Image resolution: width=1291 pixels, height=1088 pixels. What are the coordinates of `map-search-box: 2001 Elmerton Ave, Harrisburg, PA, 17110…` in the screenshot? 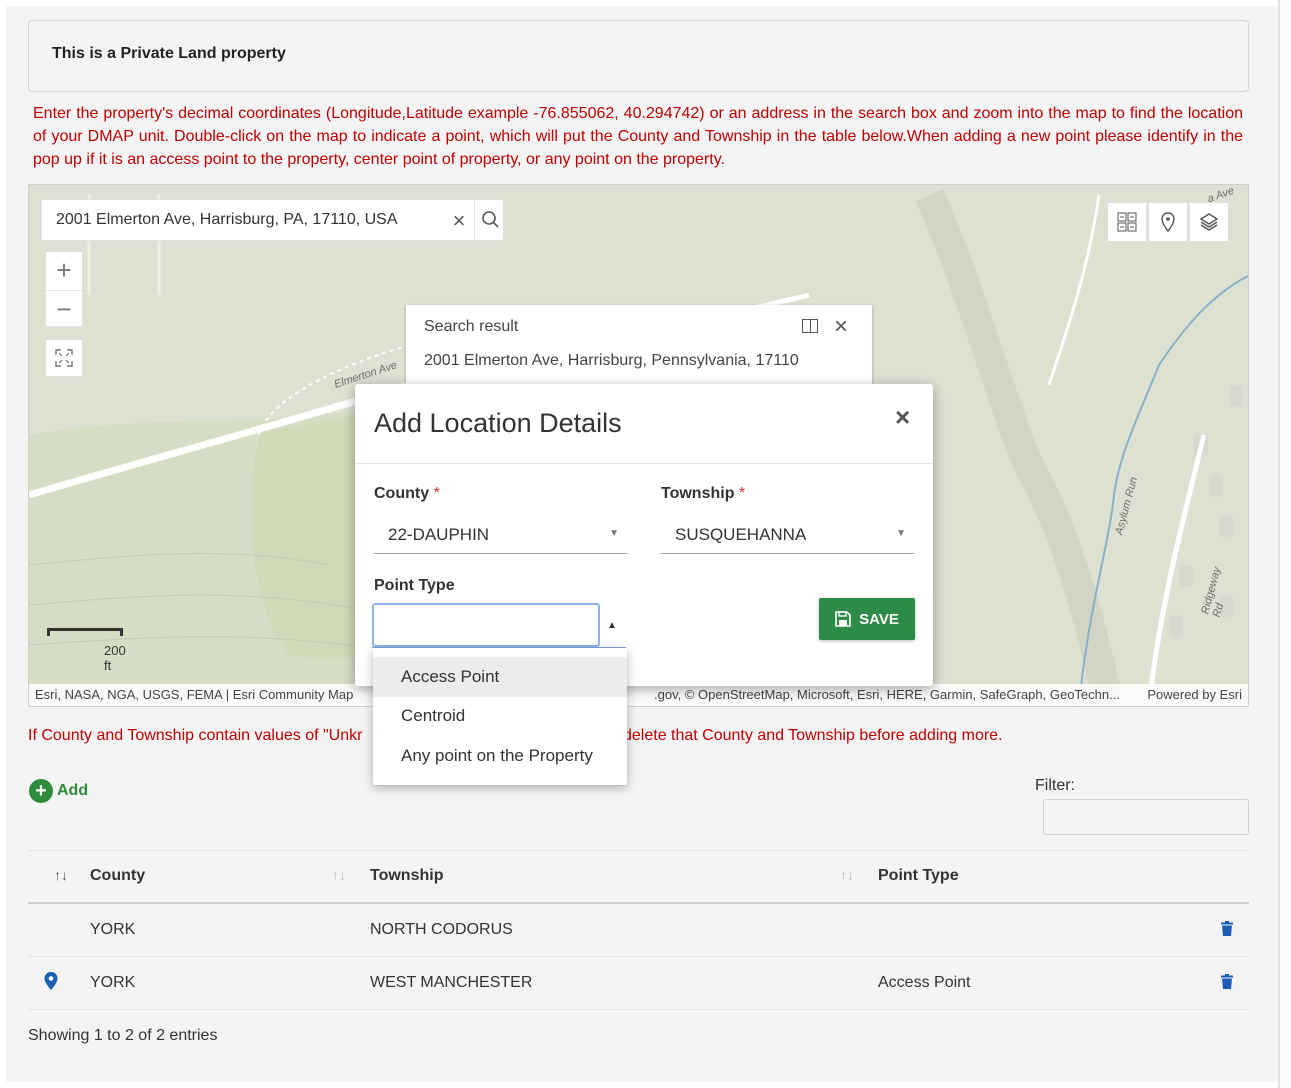 It's located at (272, 220).